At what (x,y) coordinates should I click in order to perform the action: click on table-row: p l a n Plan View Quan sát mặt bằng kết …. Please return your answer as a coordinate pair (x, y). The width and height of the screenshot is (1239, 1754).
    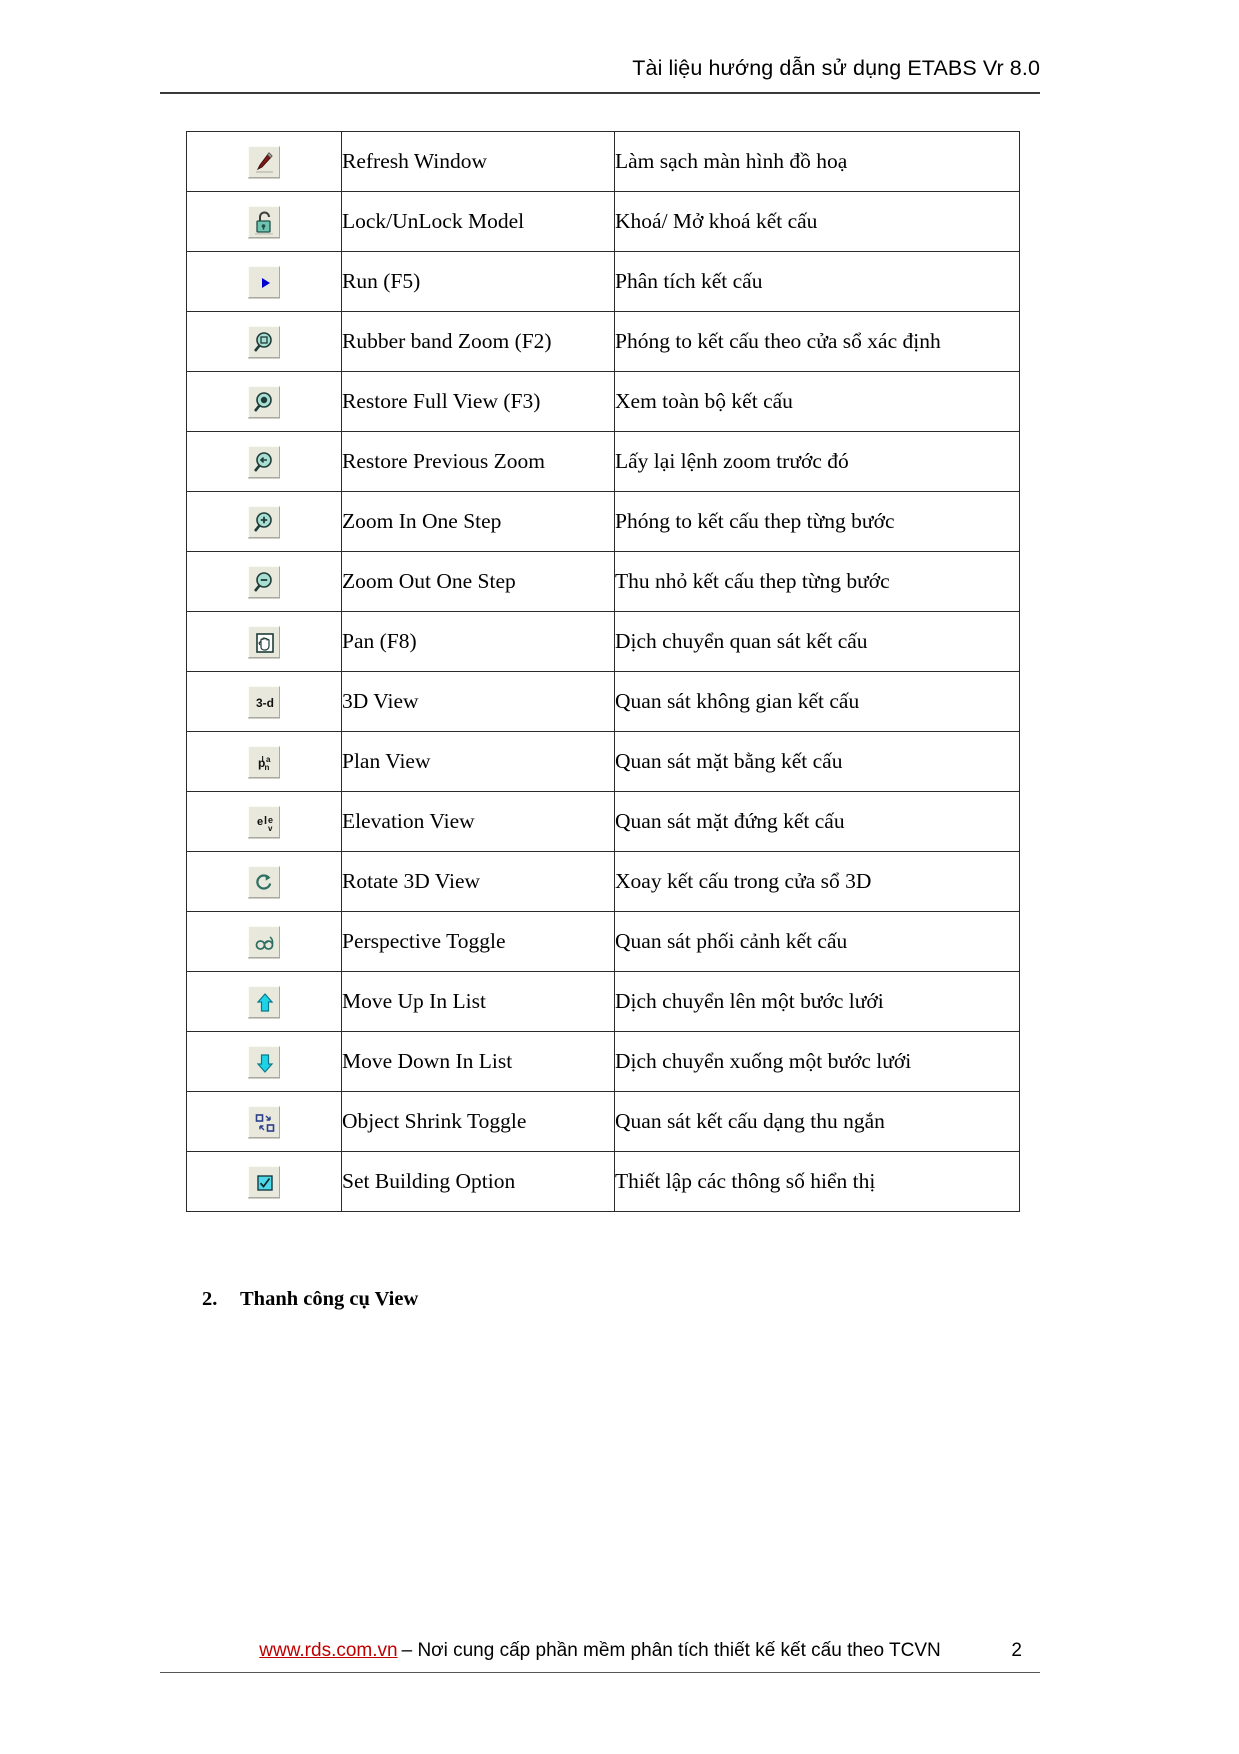
    Looking at the image, I should click on (603, 761).